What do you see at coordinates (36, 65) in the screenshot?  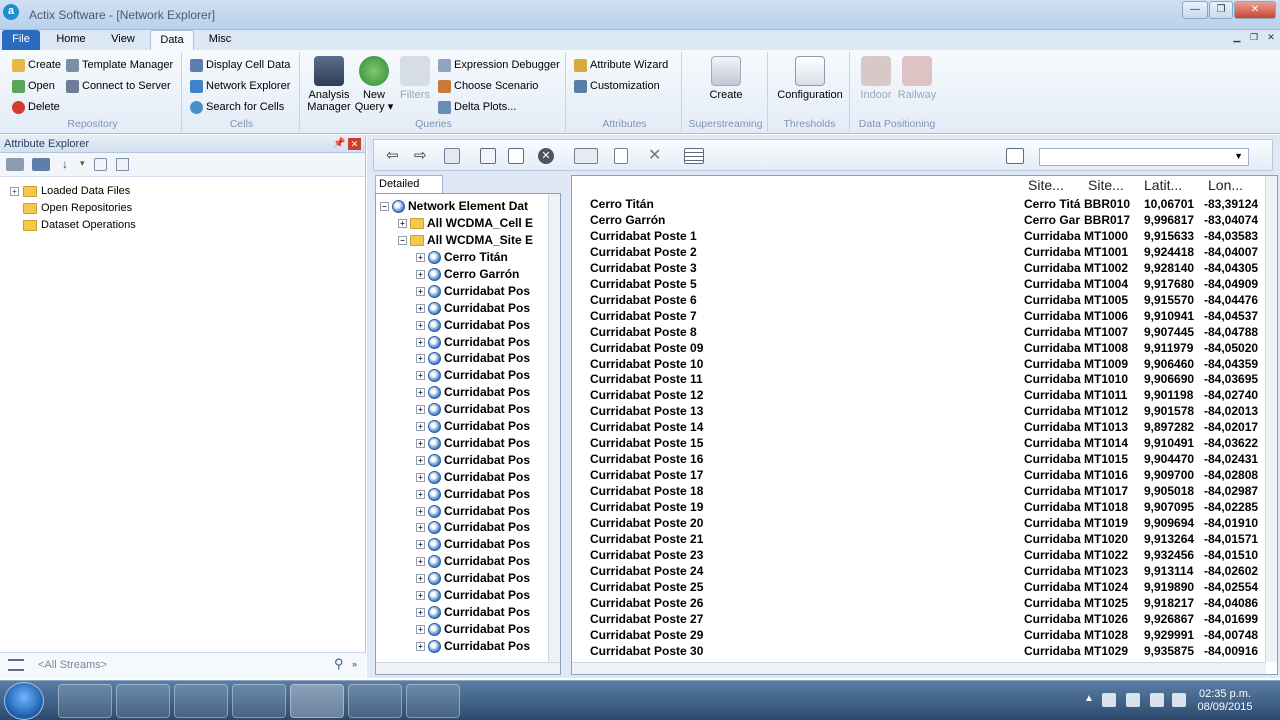 I see `create-button: Create` at bounding box center [36, 65].